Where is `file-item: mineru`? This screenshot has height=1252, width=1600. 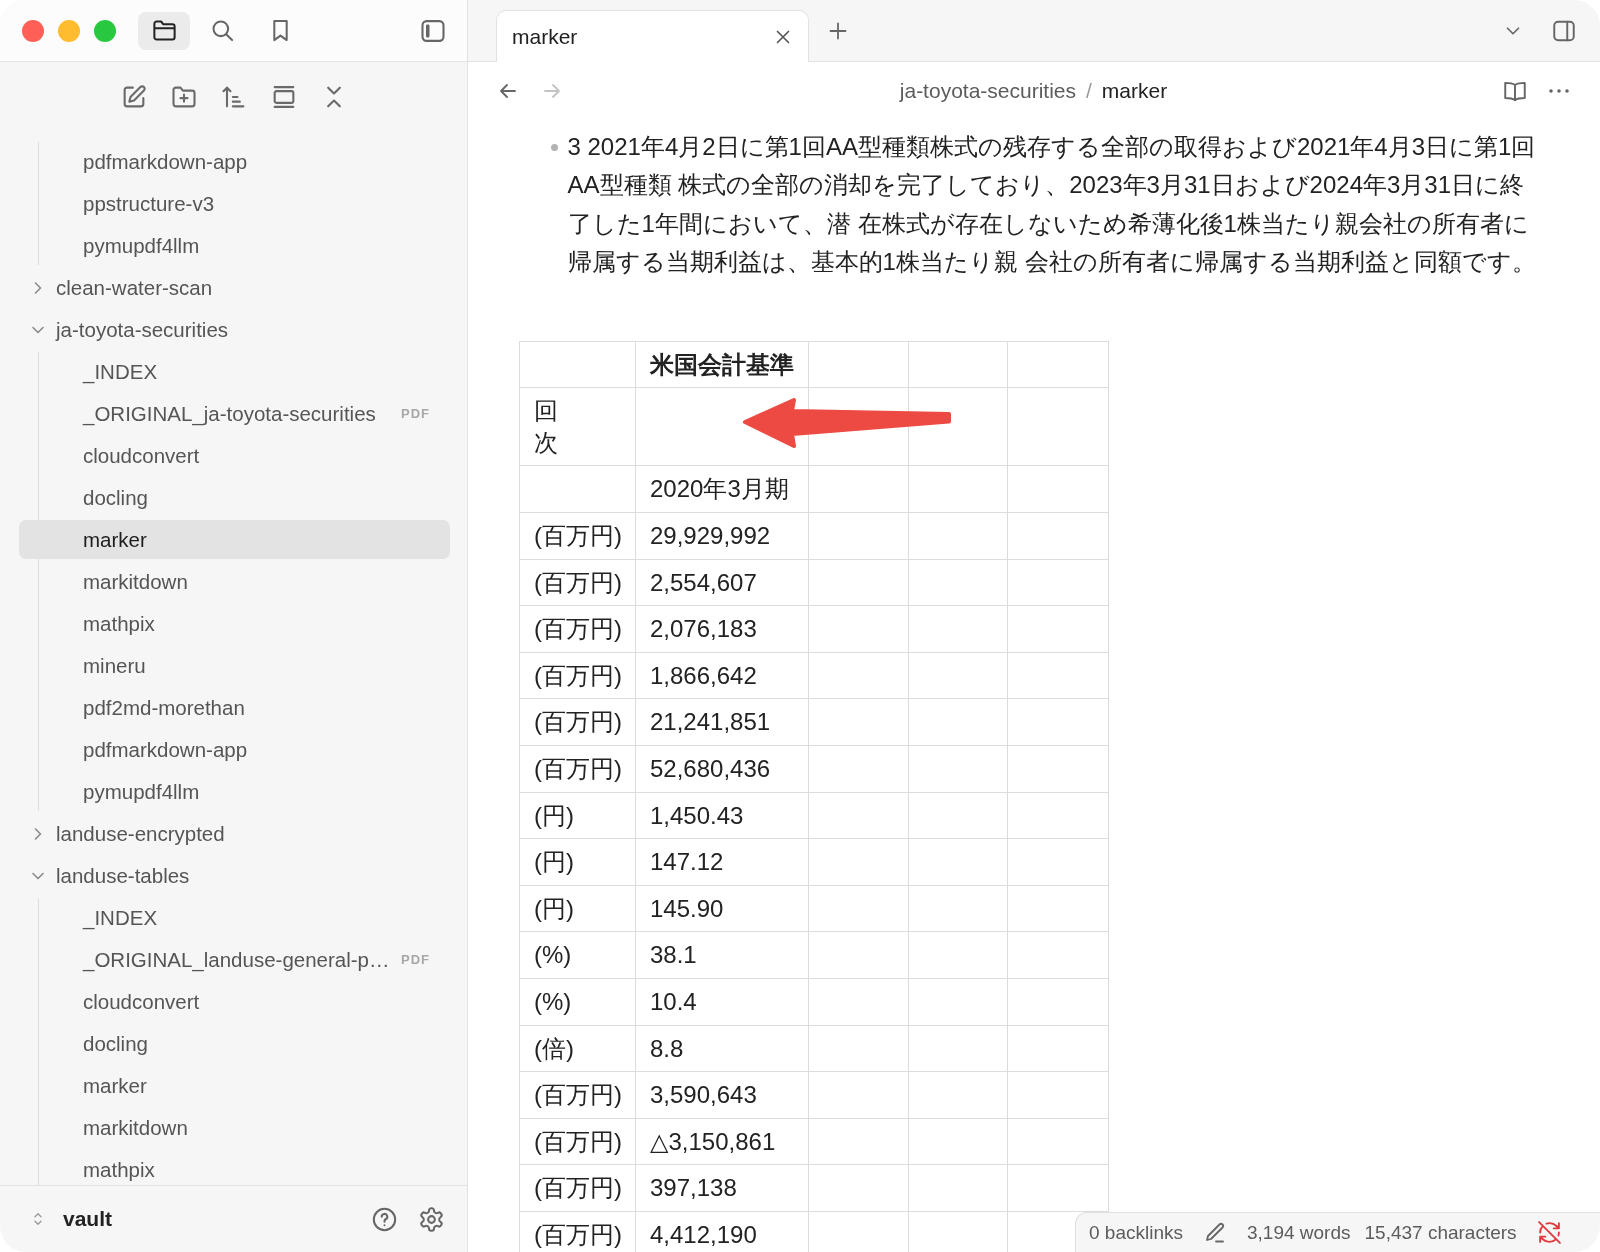
file-item: mineru is located at coordinates (234, 665).